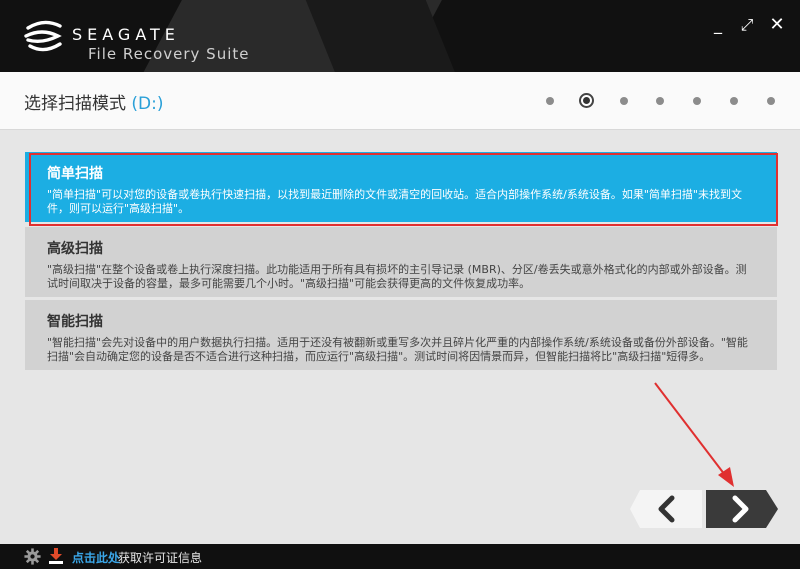 Image resolution: width=800 pixels, height=569 pixels. I want to click on download-icon, so click(56, 556).